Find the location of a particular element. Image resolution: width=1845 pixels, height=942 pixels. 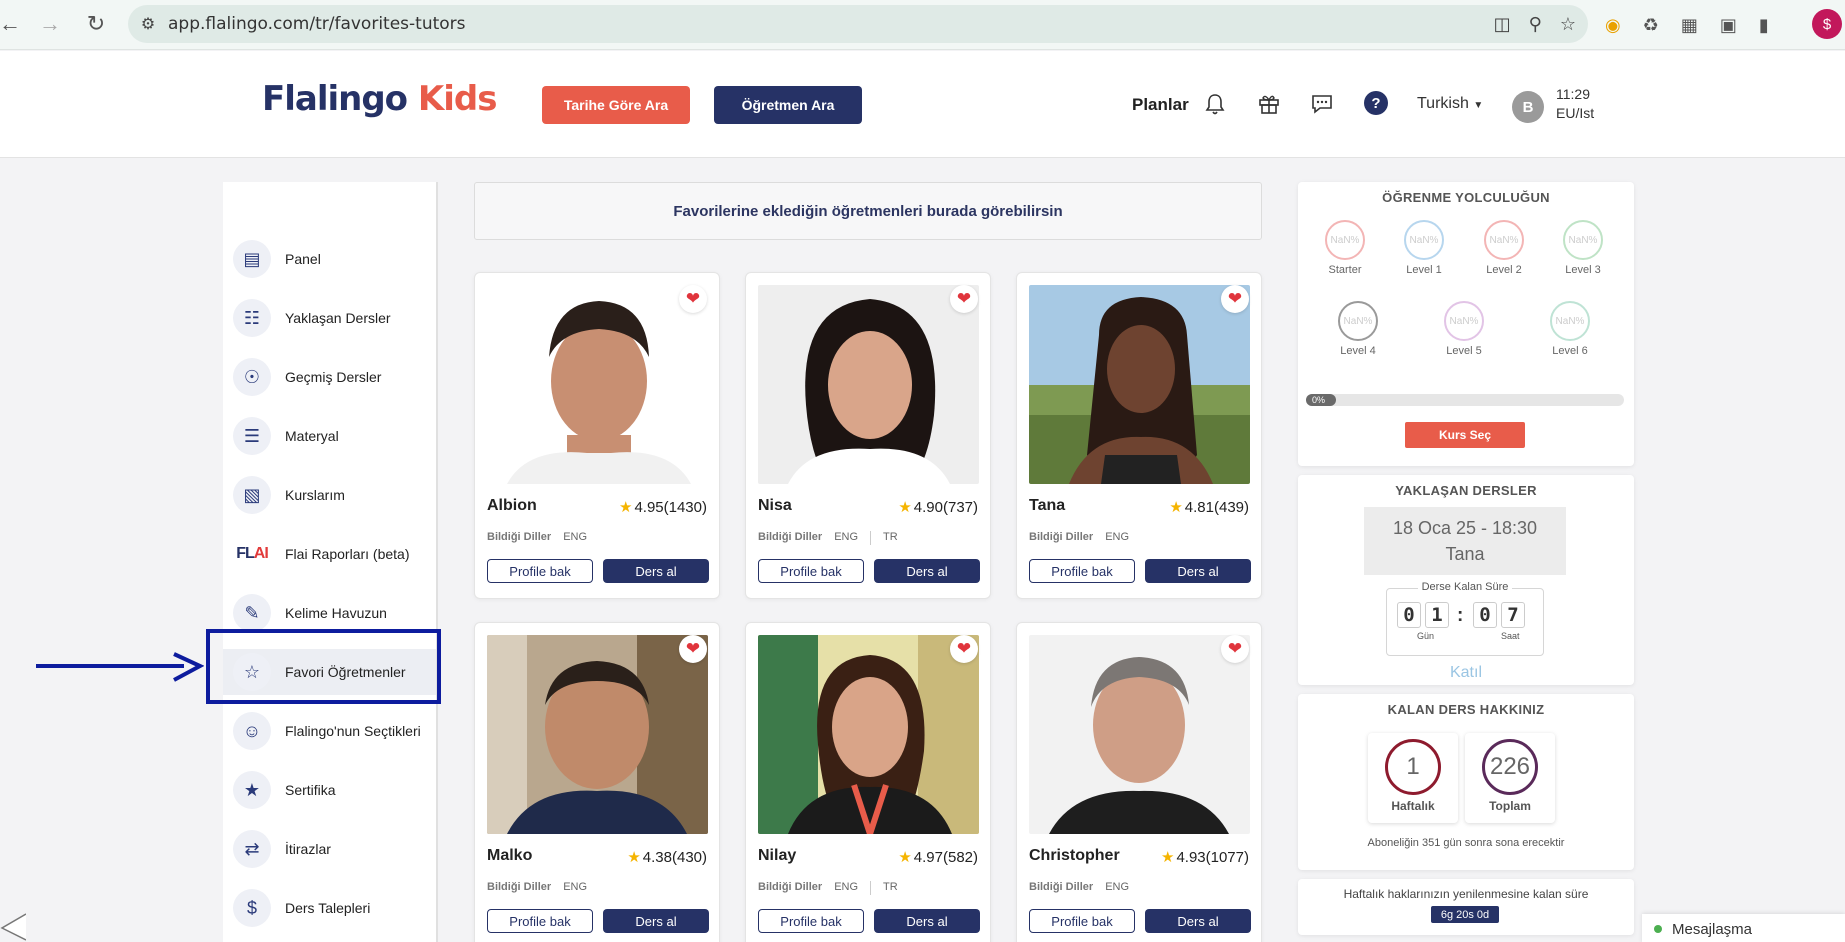

sidebar-item-label: Geçmiş Dersler is located at coordinates (333, 377).